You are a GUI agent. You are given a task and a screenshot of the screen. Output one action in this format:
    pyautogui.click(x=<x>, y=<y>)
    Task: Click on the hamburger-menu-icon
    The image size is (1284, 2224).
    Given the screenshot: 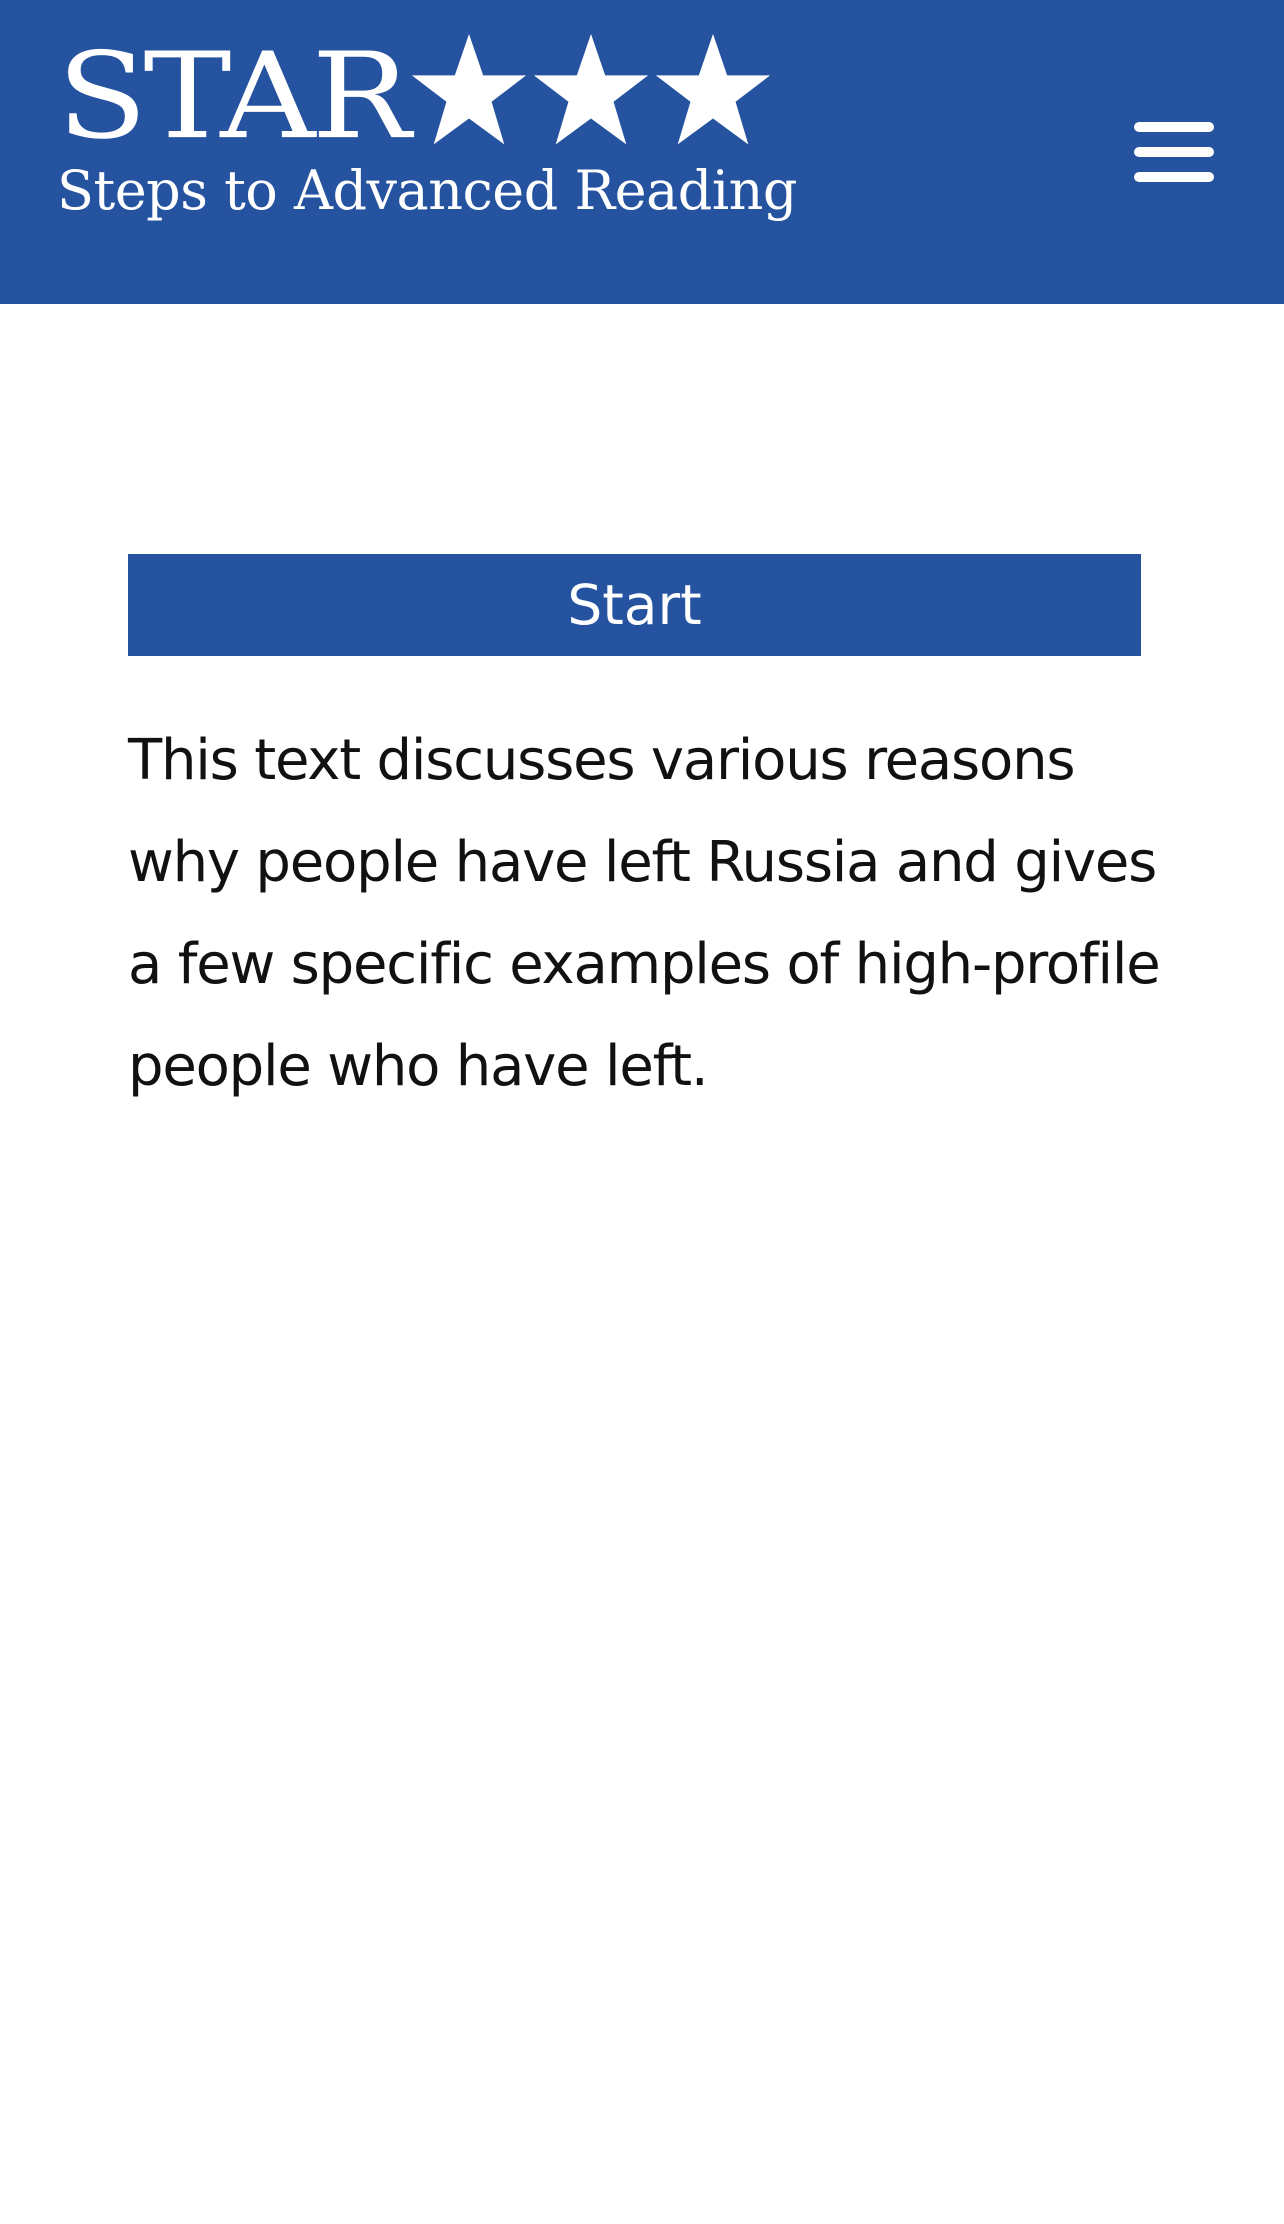 What is the action you would take?
    pyautogui.click(x=1174, y=152)
    